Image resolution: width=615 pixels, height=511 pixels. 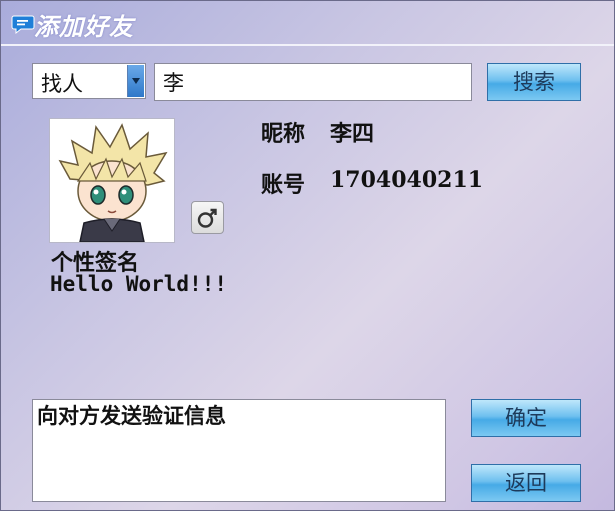 What do you see at coordinates (23, 24) in the screenshot?
I see `chat-bubble-icon` at bounding box center [23, 24].